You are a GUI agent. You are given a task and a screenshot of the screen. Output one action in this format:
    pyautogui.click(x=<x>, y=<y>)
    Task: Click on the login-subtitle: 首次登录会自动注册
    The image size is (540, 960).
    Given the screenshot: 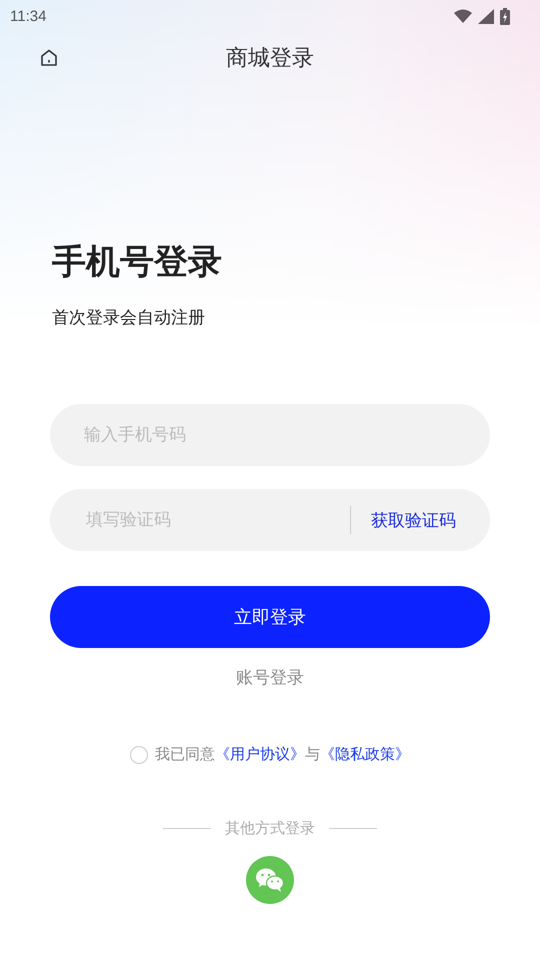 What is the action you would take?
    pyautogui.click(x=129, y=318)
    